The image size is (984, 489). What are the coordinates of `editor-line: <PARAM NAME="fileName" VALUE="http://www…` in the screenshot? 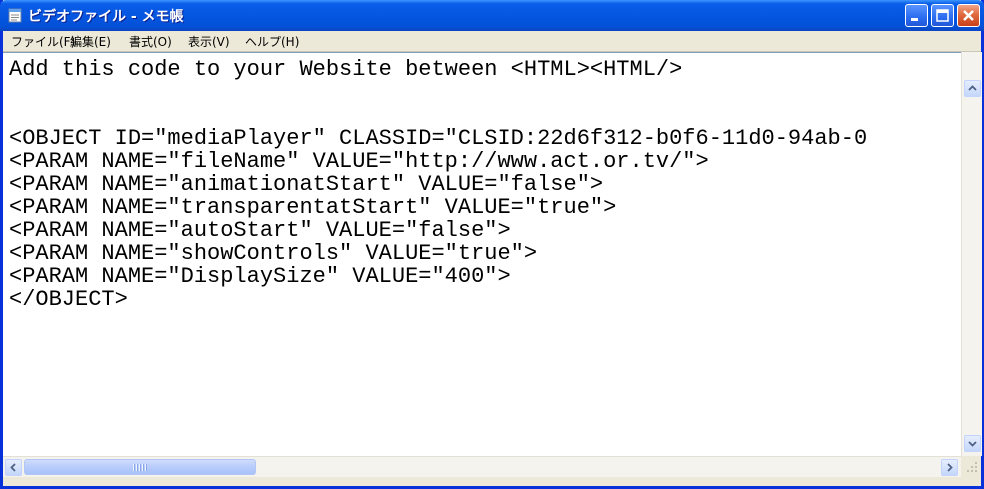 It's located at (359, 161).